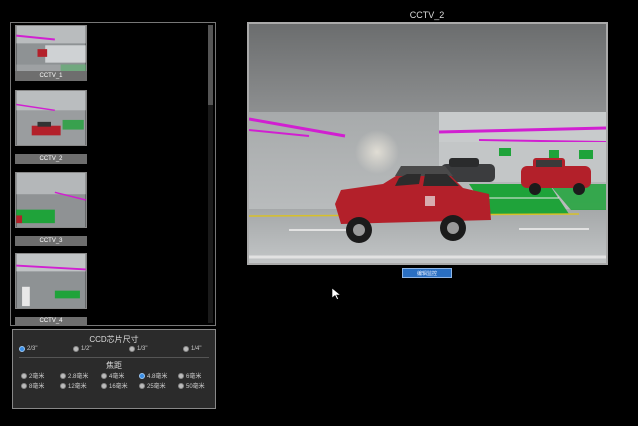 The image size is (638, 426). I want to click on camera-label-1: CCTV_1, so click(51, 76).